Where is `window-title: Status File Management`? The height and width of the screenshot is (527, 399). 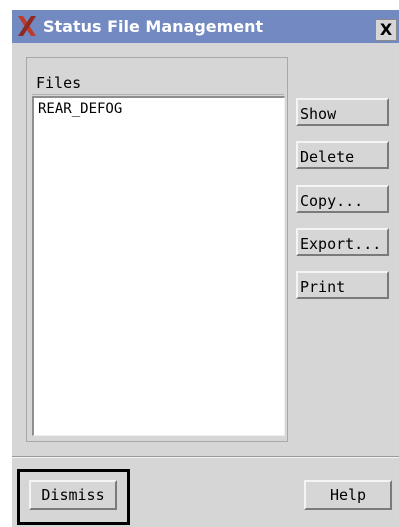 window-title: Status File Management is located at coordinates (153, 26).